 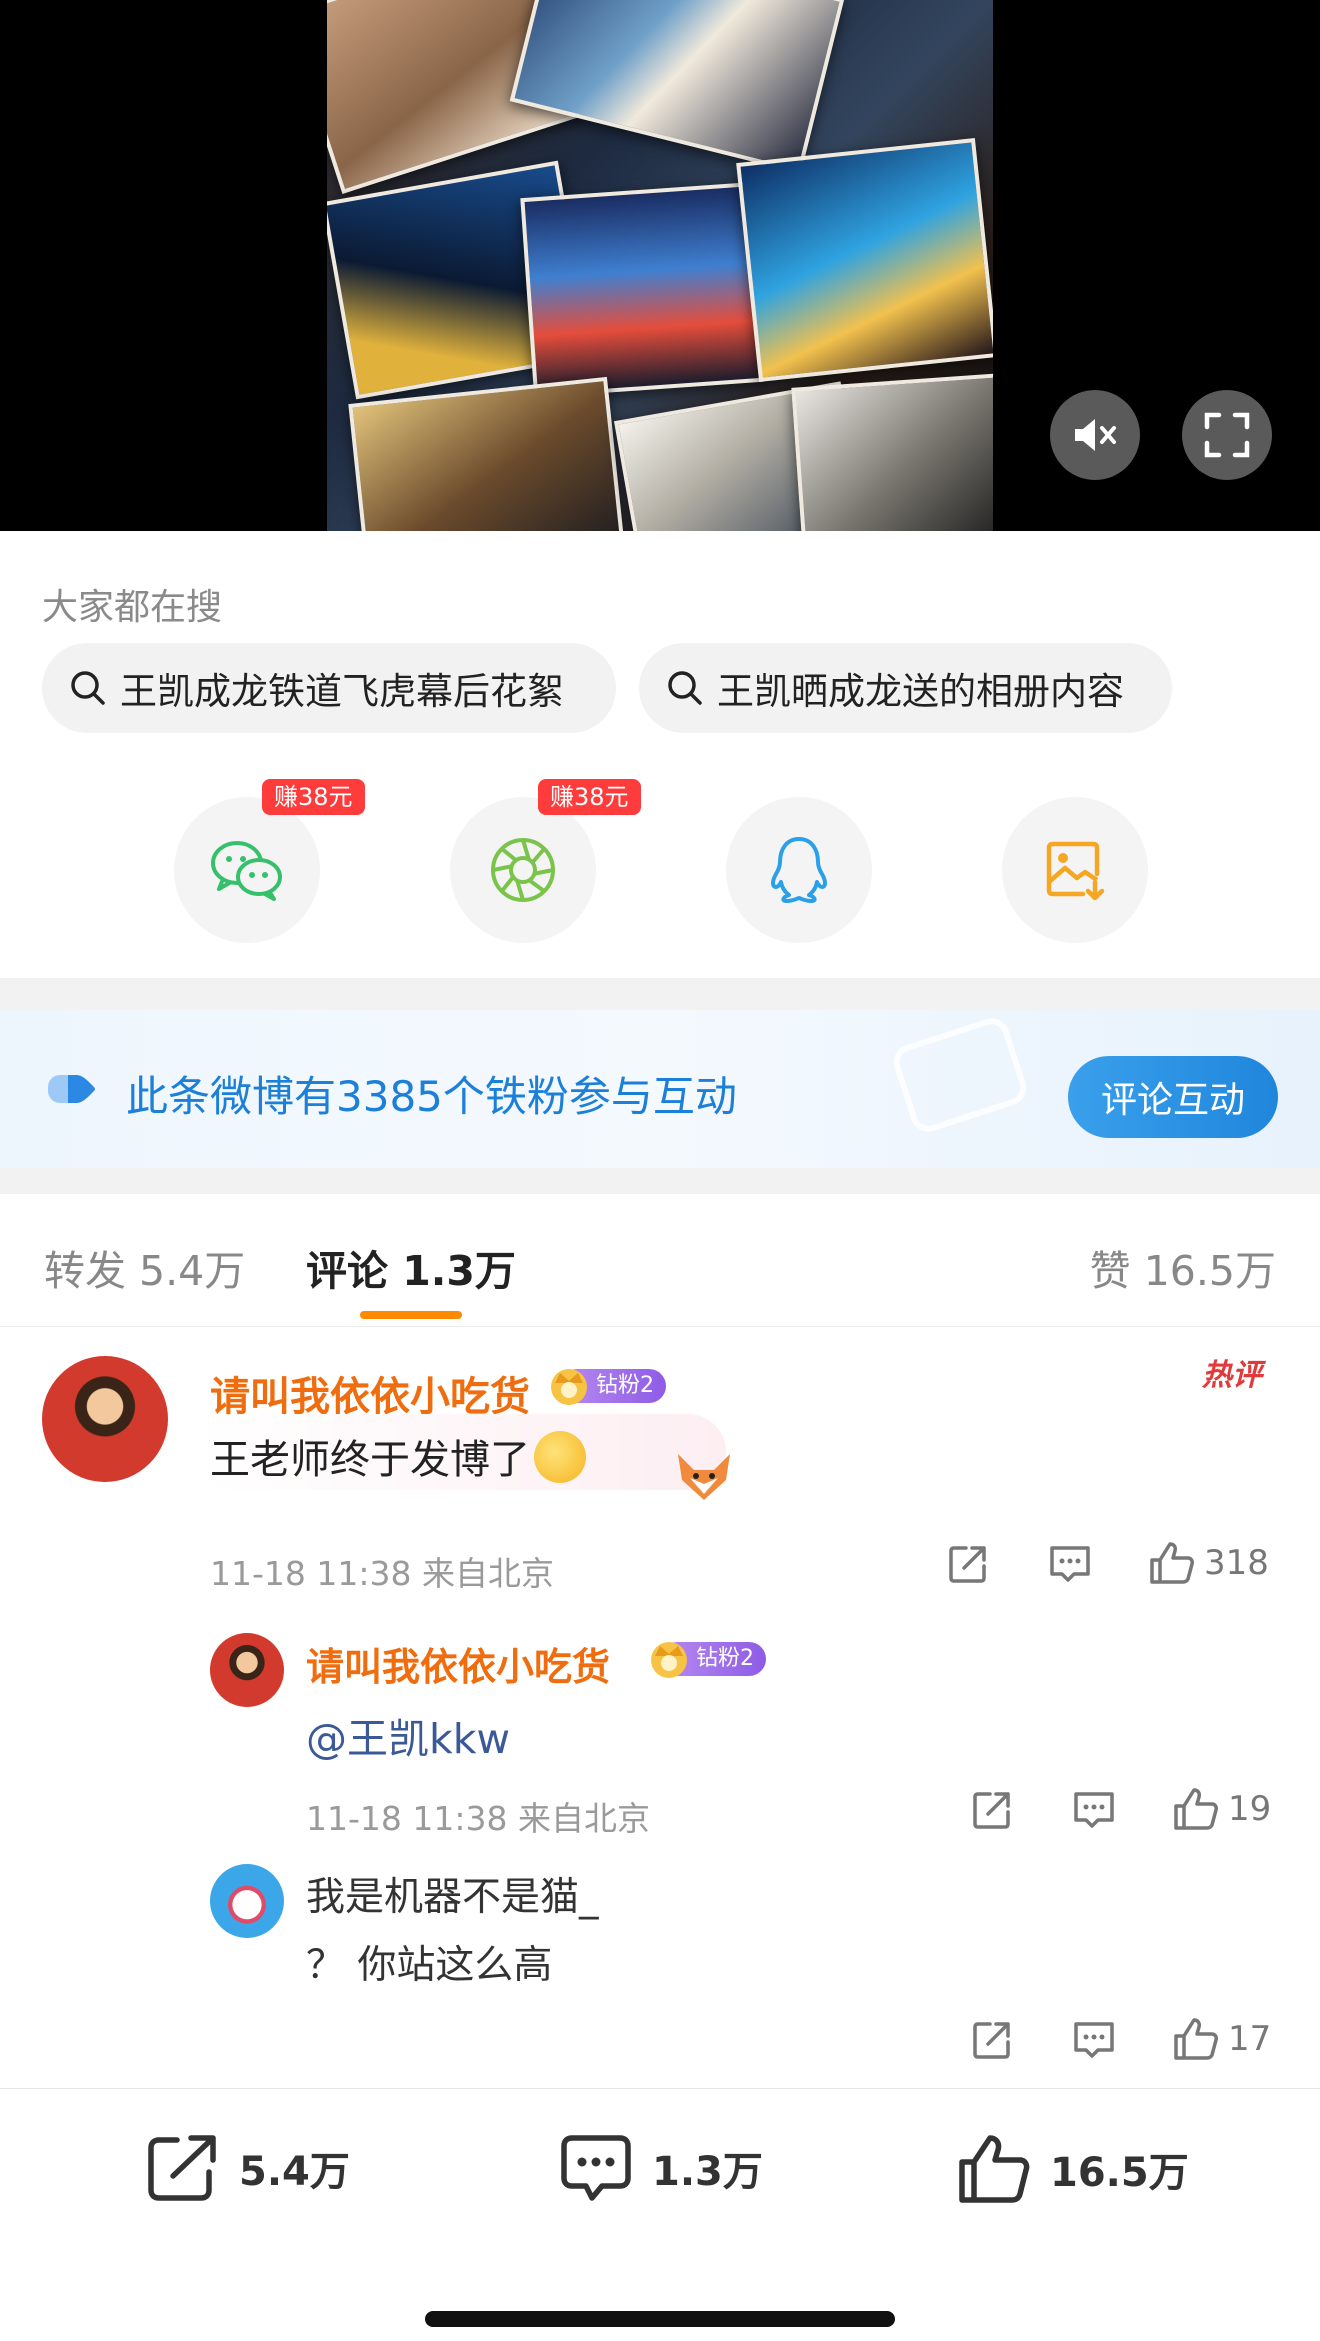 I want to click on like-comment-button: 318, so click(x=1208, y=1563).